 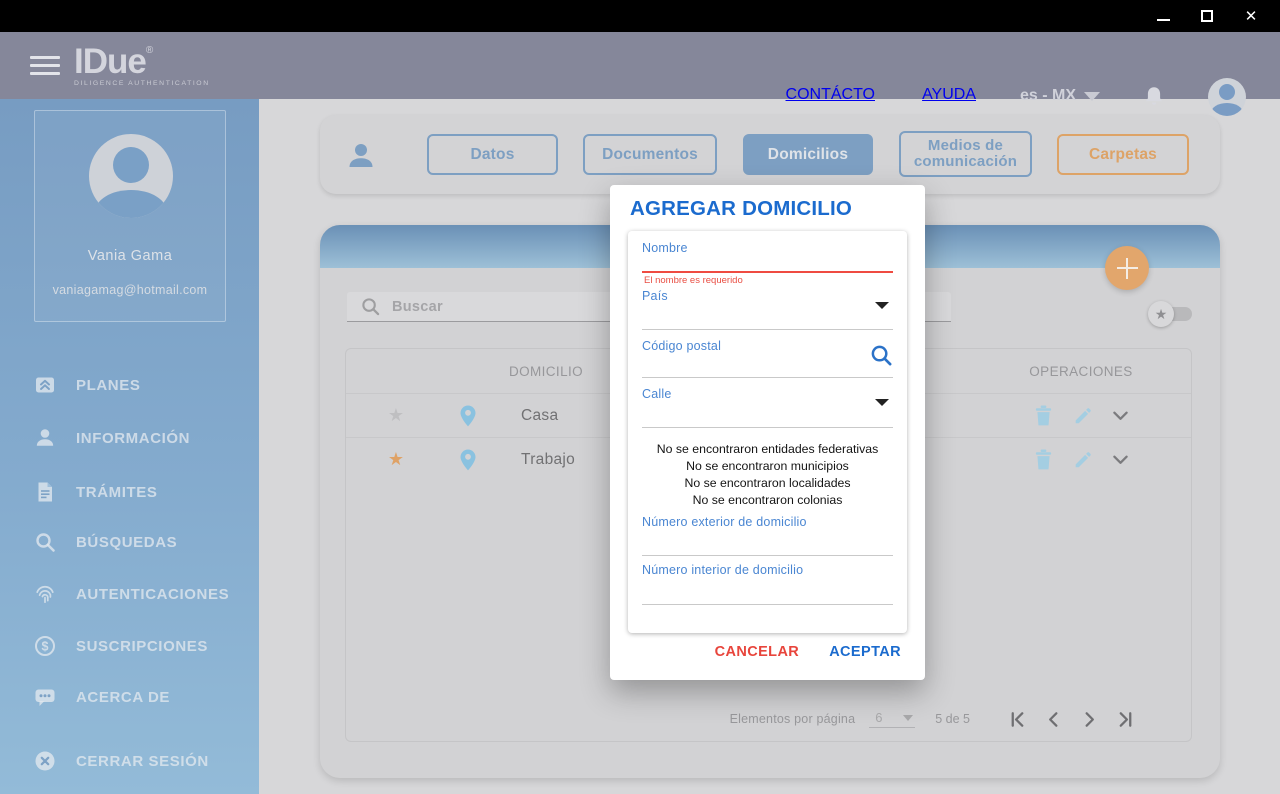 What do you see at coordinates (767, 329) in the screenshot?
I see `pais-select` at bounding box center [767, 329].